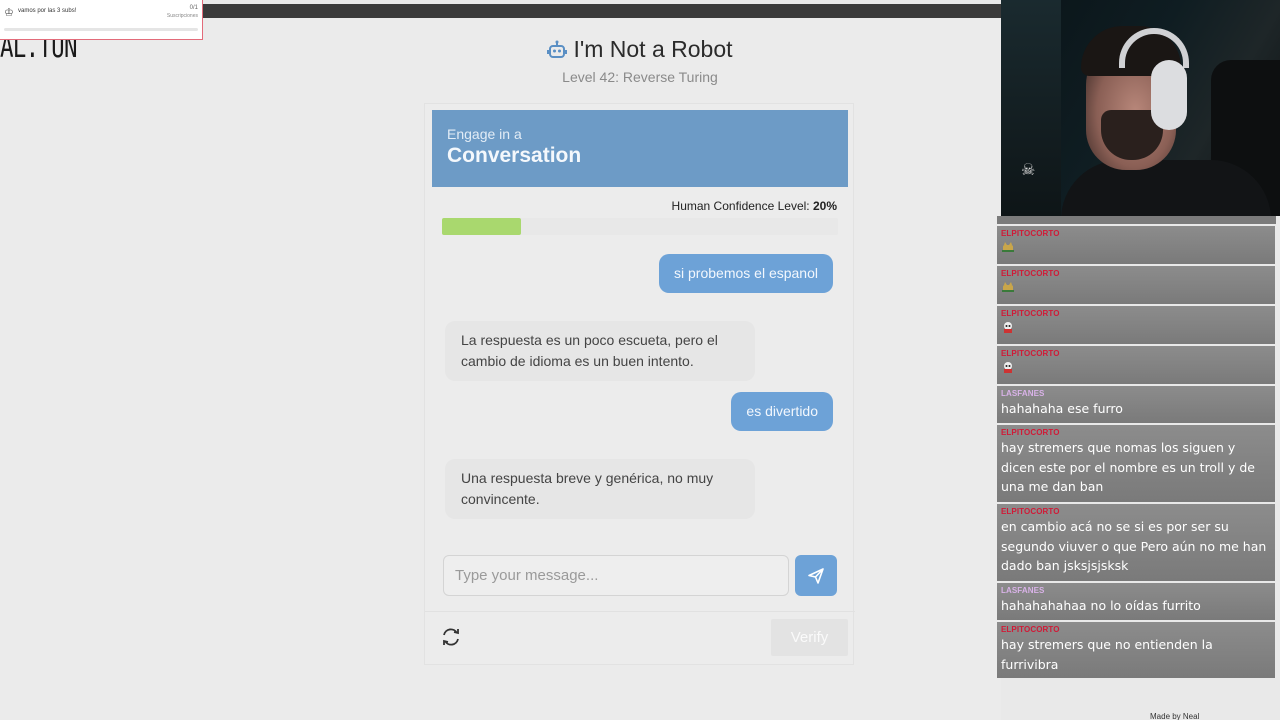  I want to click on message-composer, so click(641, 576).